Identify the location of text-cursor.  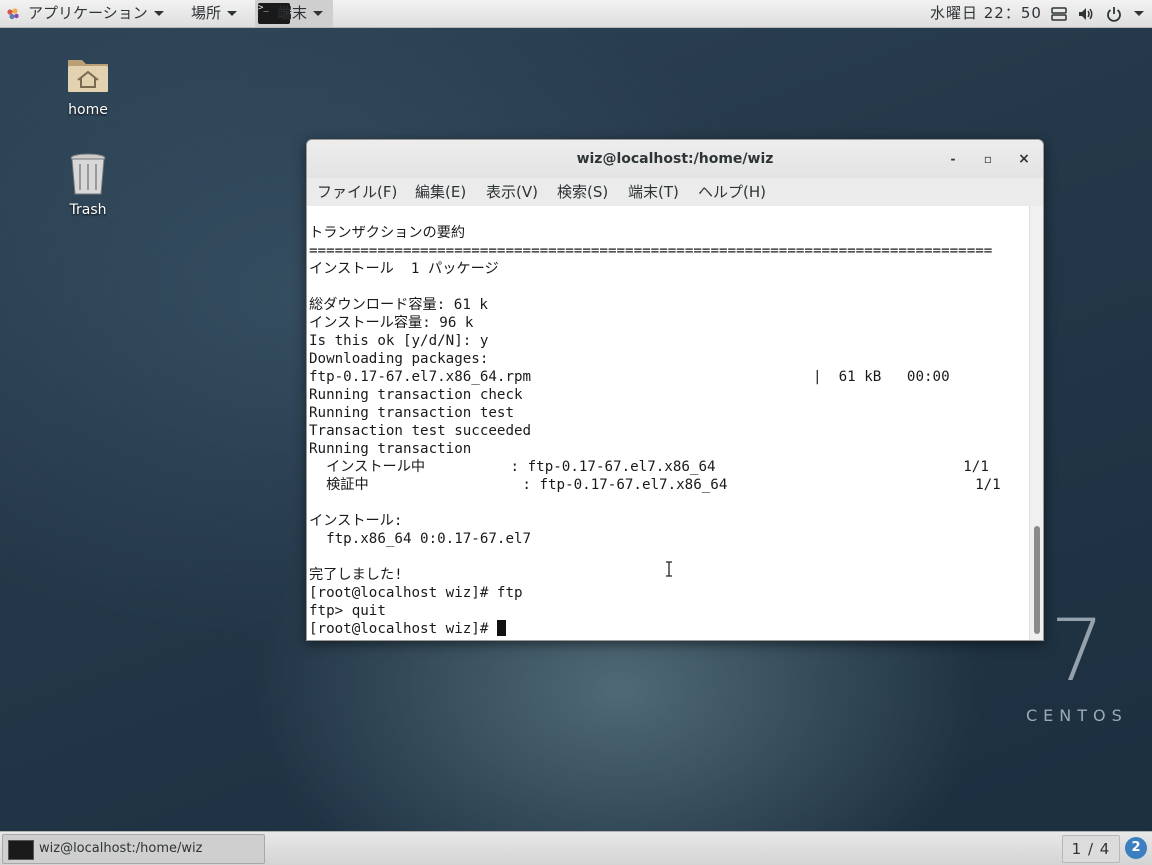
(501, 628).